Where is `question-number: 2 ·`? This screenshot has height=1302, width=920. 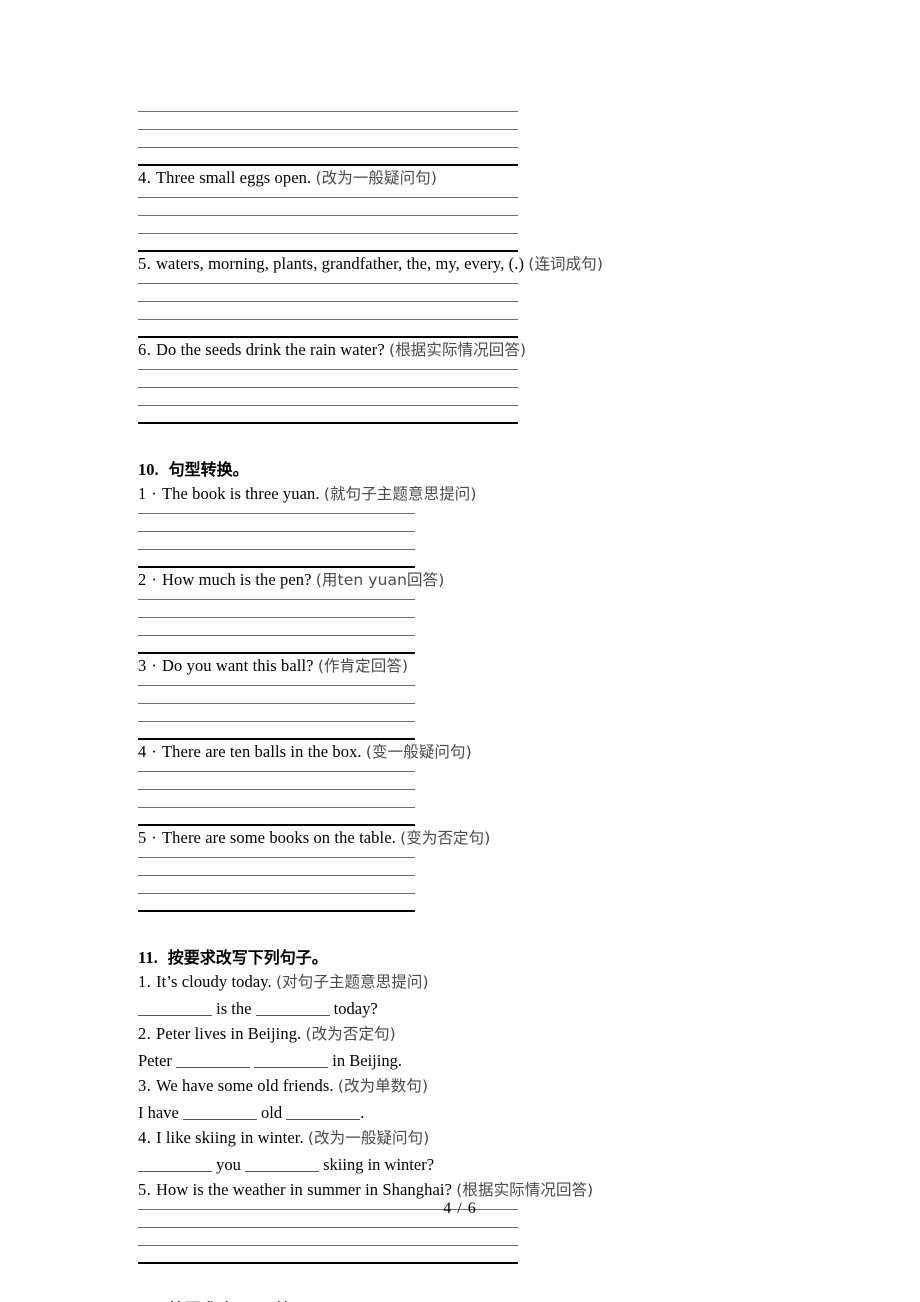 question-number: 2 · is located at coordinates (150, 579).